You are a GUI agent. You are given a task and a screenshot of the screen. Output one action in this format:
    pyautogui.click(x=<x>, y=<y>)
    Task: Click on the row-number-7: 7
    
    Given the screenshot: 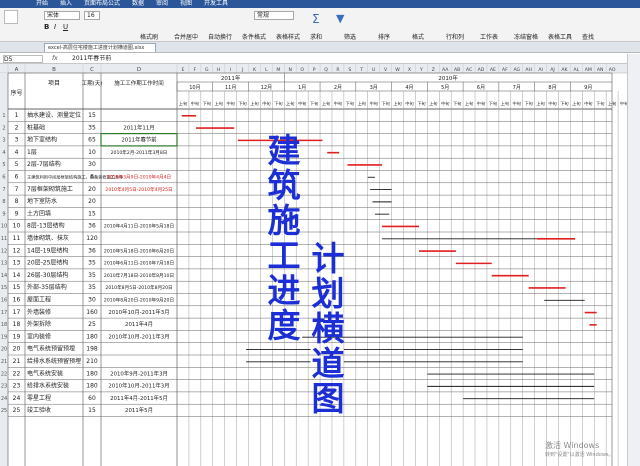 What is the action you would take?
    pyautogui.click(x=17, y=189)
    